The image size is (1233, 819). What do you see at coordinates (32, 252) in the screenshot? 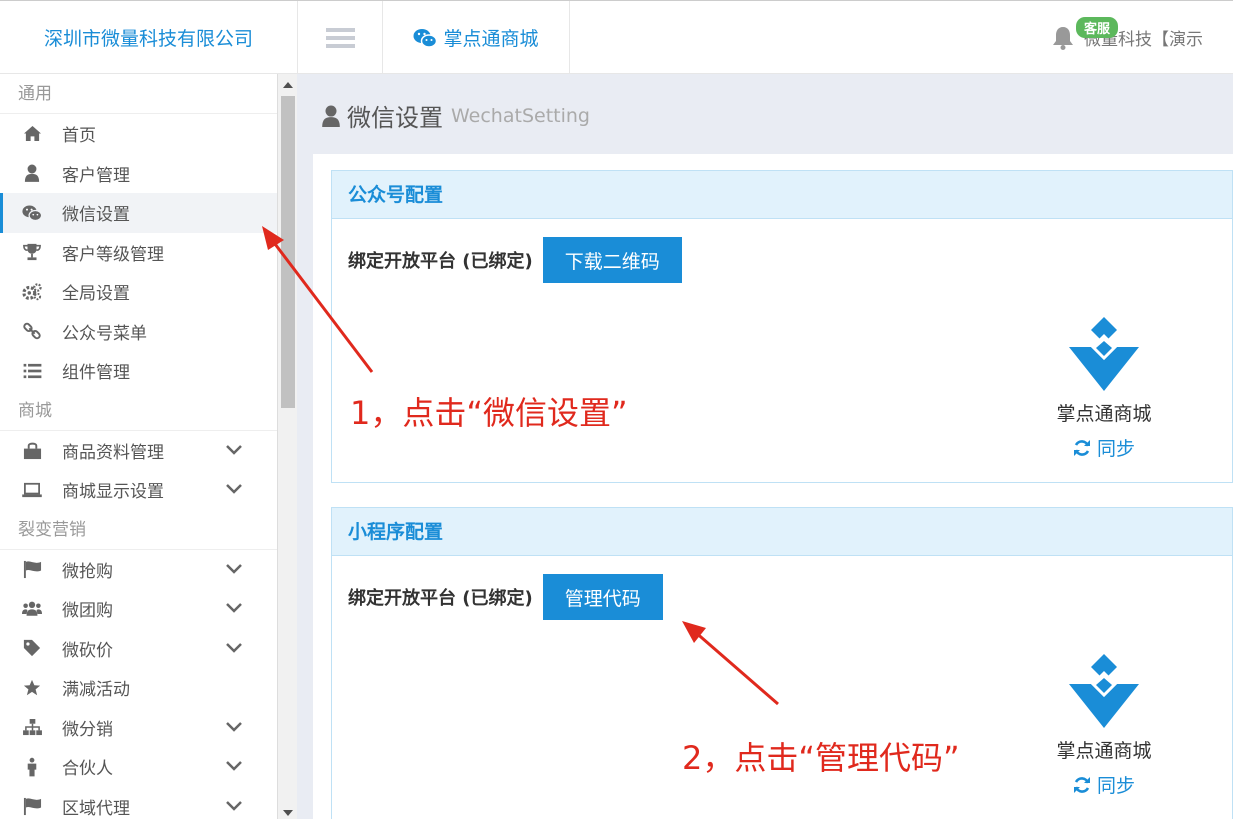
I see `trophy-icon` at bounding box center [32, 252].